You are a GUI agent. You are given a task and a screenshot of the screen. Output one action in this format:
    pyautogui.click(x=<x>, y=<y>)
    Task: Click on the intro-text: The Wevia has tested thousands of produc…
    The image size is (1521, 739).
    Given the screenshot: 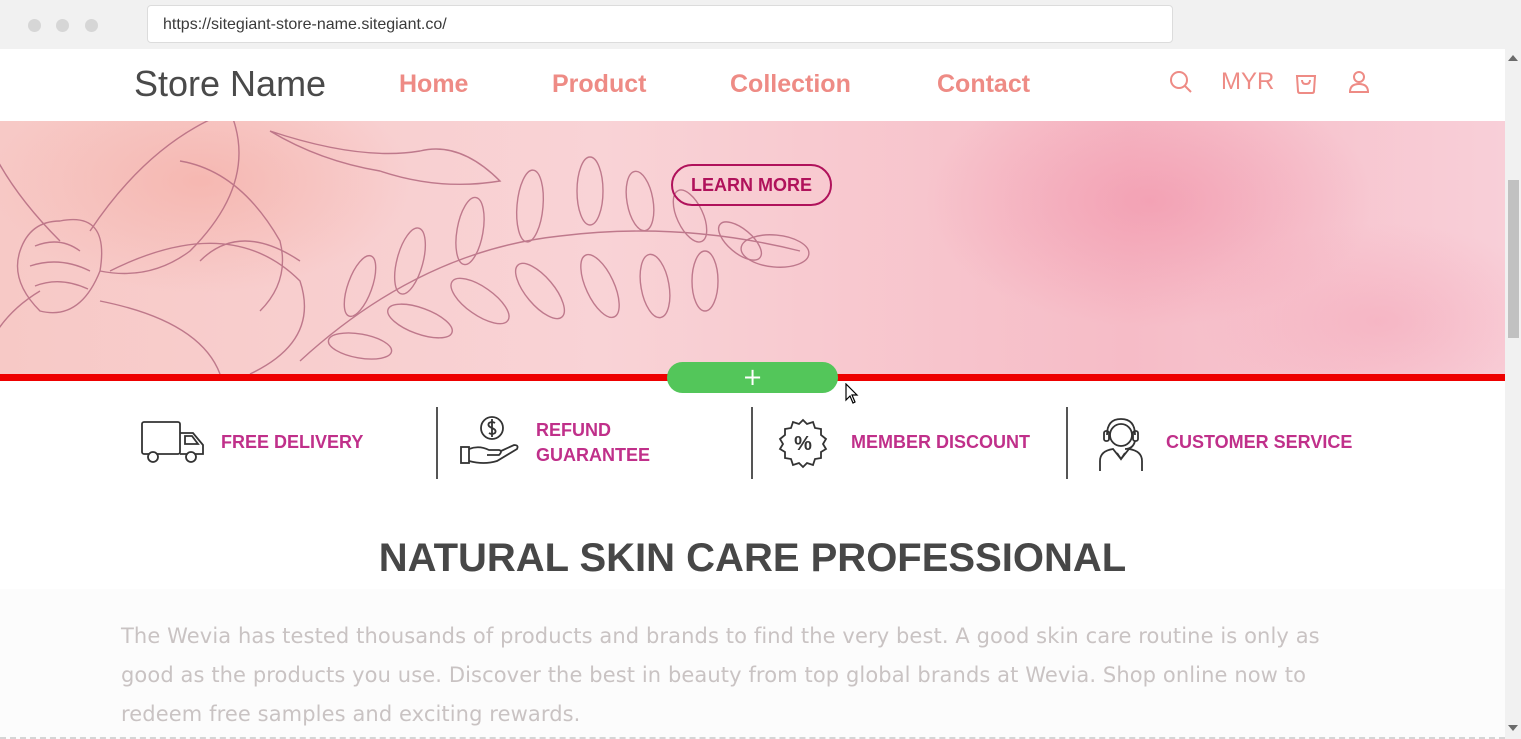 What is the action you would take?
    pyautogui.click(x=720, y=675)
    